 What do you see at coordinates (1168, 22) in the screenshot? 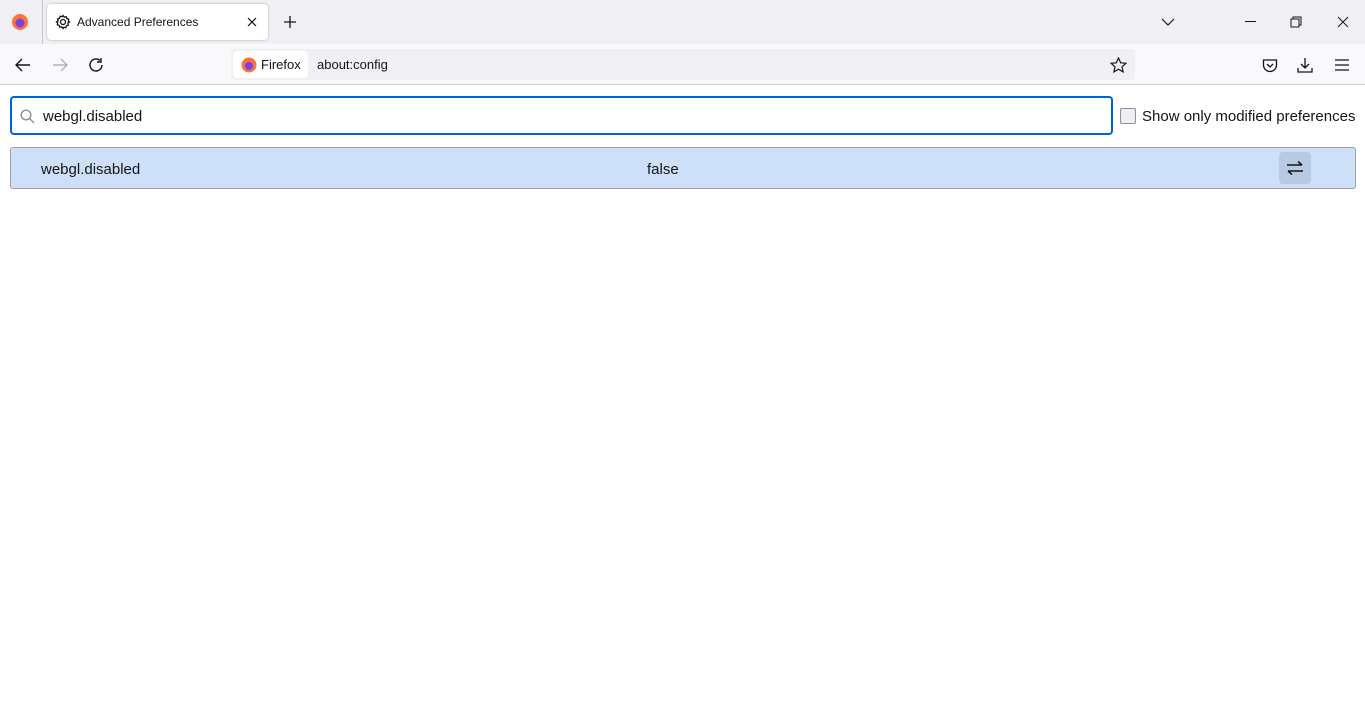
I see `list-tabs-chevron-down-icon` at bounding box center [1168, 22].